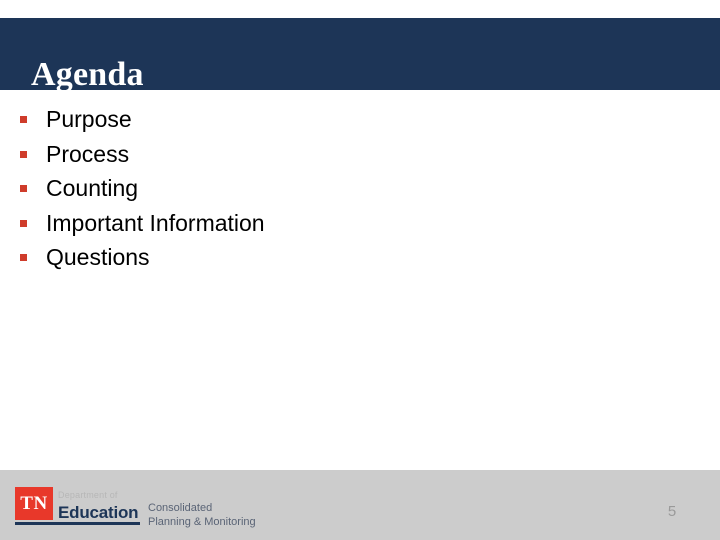 This screenshot has width=720, height=540. What do you see at coordinates (180, 508) in the screenshot?
I see `division-name-line-1: Consolidated` at bounding box center [180, 508].